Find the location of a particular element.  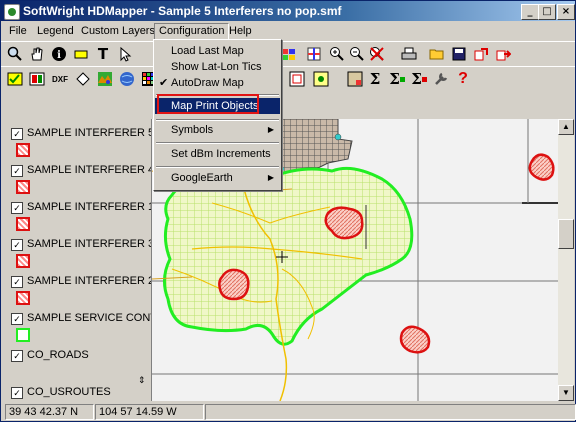

menu-item-label: Set dBm Increments is located at coordinates (221, 154).